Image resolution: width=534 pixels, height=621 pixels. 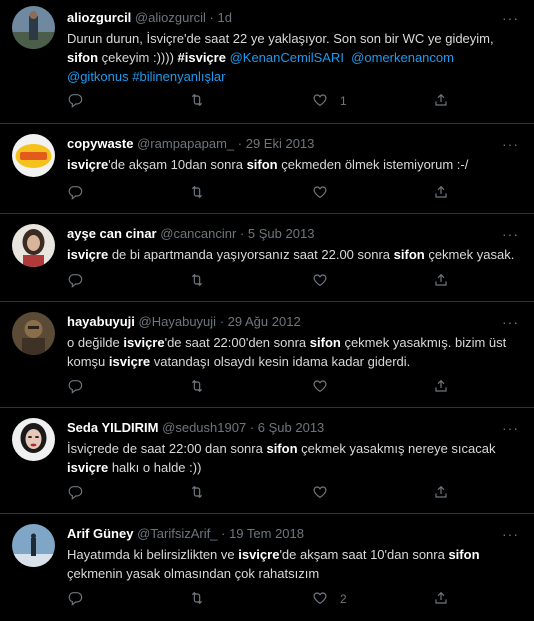 I want to click on timestamp: 29 Eki 2013, so click(x=280, y=143).